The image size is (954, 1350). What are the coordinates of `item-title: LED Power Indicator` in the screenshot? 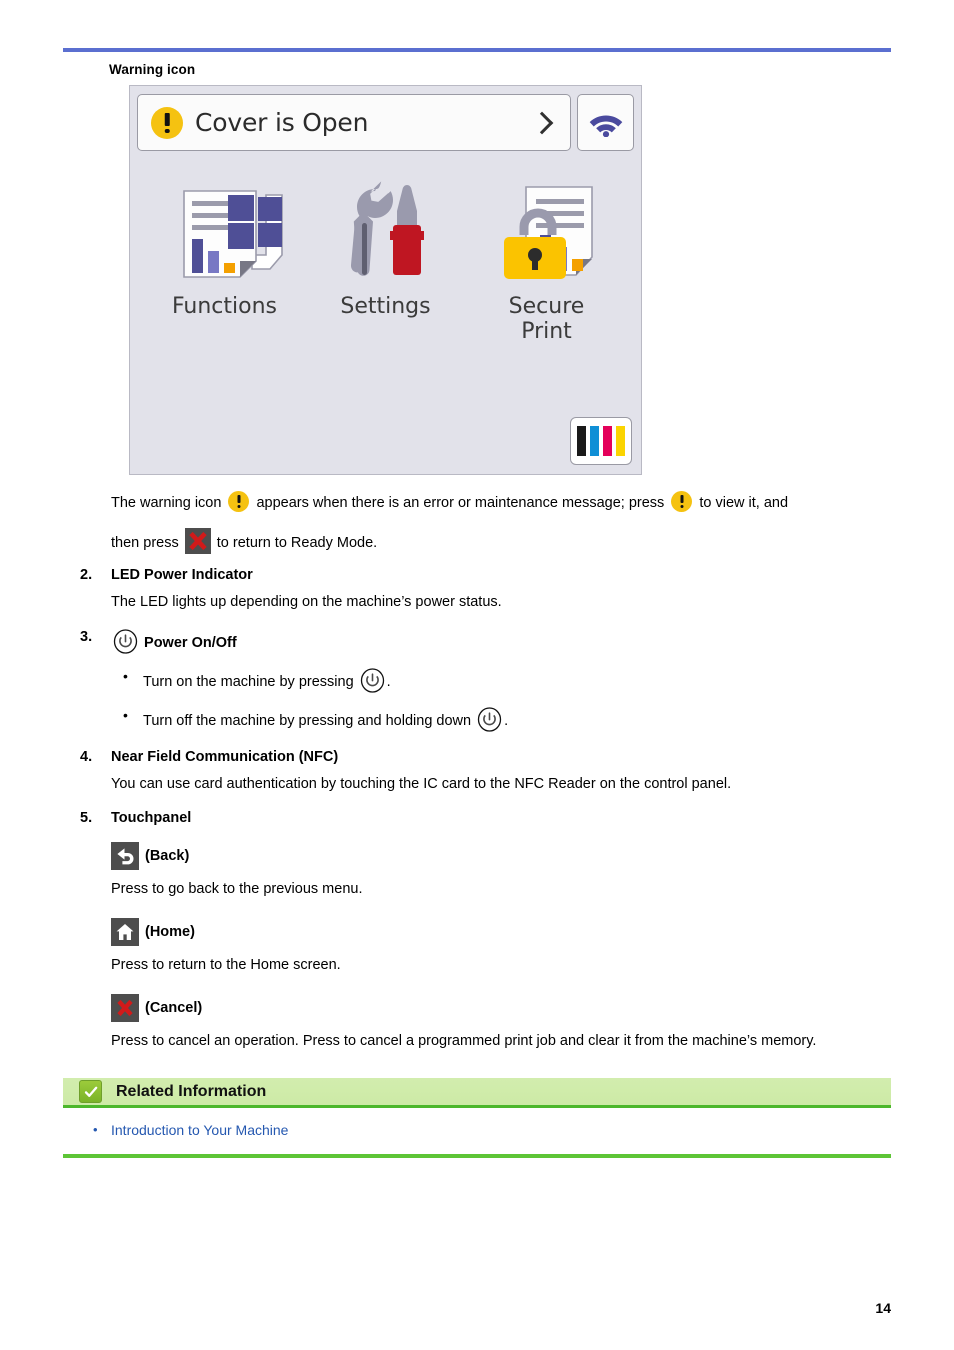 It's located at (182, 575).